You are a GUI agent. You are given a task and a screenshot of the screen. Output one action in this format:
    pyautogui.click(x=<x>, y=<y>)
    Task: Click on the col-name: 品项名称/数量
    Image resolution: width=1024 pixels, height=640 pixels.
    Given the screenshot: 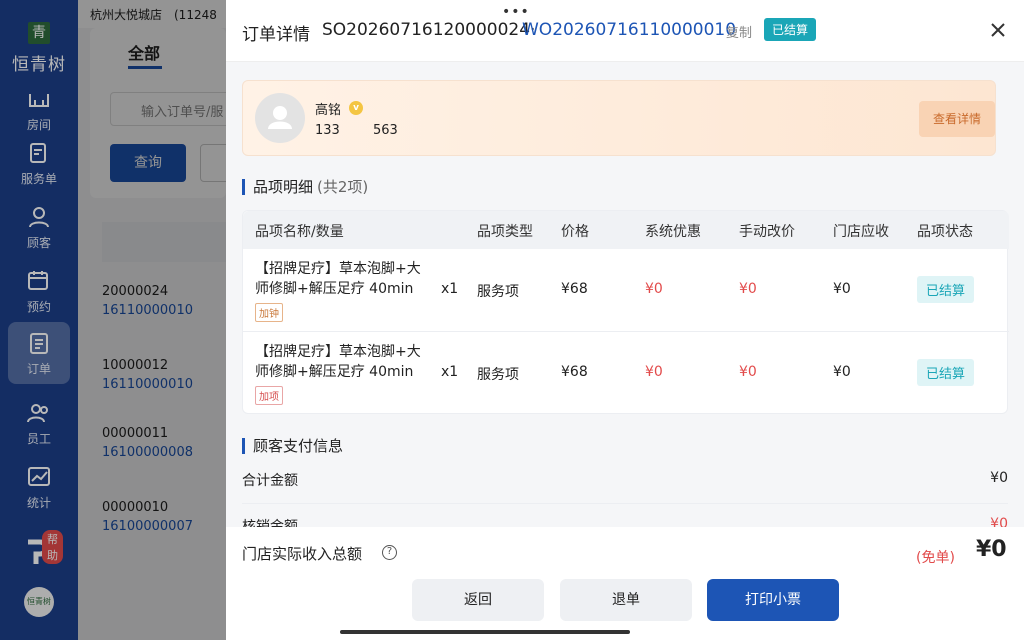 What is the action you would take?
    pyautogui.click(x=299, y=232)
    